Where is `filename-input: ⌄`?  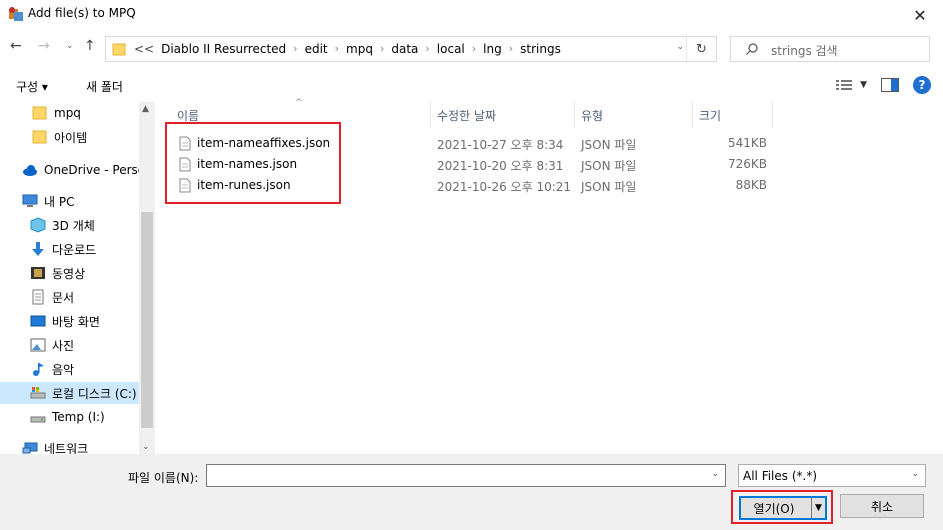 filename-input: ⌄ is located at coordinates (466, 475).